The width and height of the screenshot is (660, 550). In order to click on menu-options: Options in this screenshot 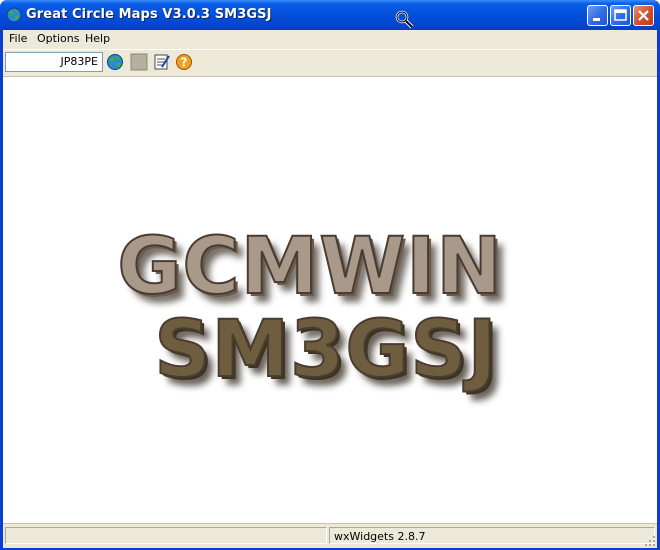, I will do `click(58, 38)`.